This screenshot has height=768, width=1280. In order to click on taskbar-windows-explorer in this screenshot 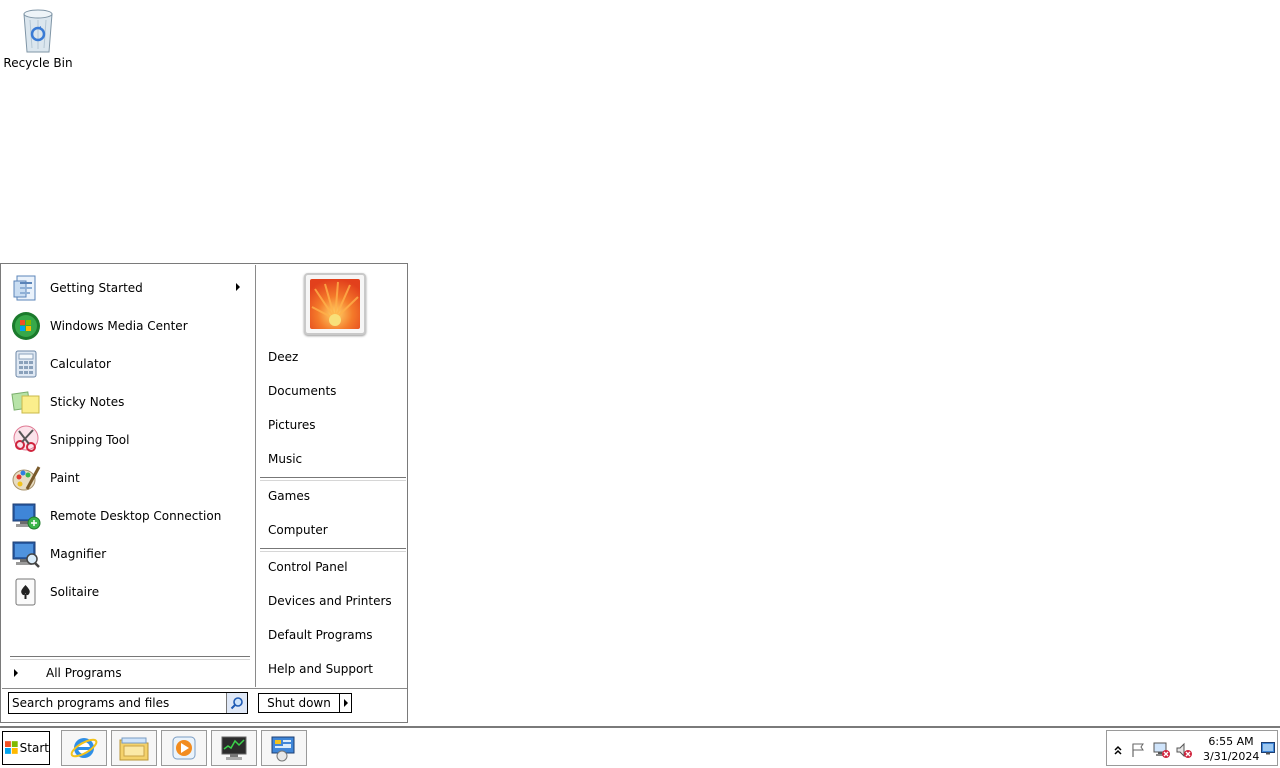, I will do `click(134, 748)`.